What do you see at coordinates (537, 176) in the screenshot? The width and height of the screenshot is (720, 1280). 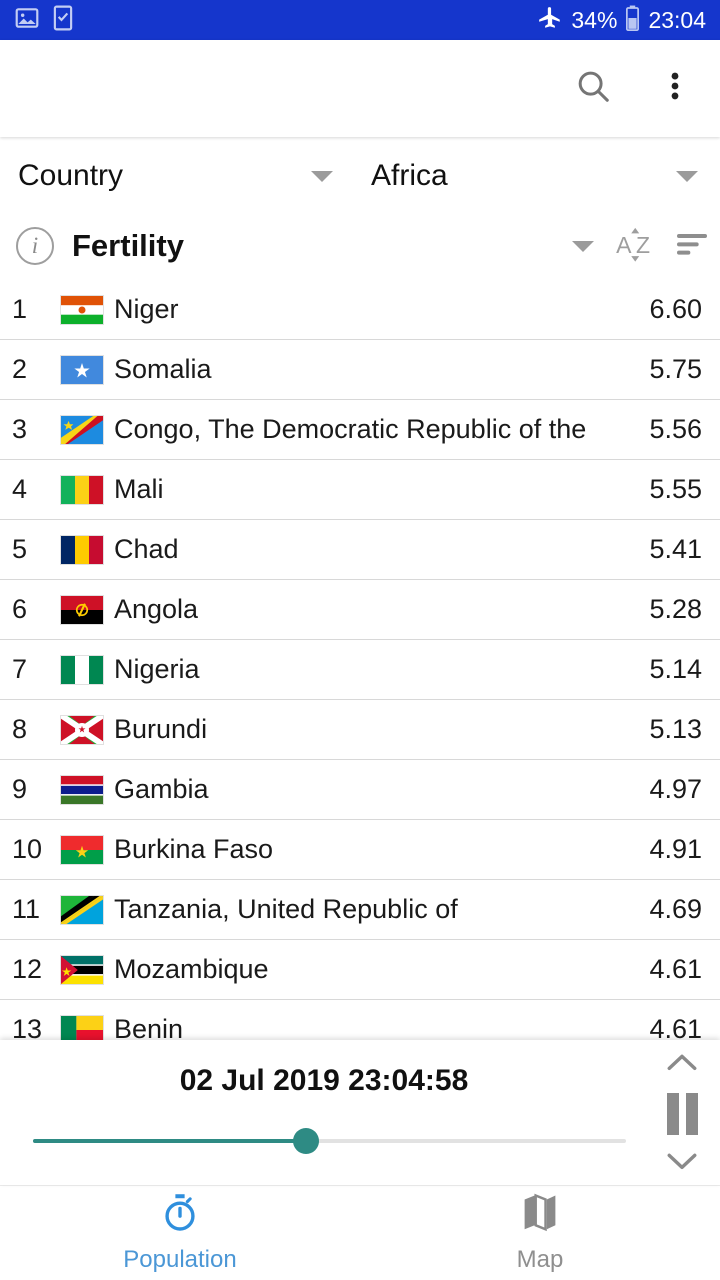 I see `region-dropdown: Africa` at bounding box center [537, 176].